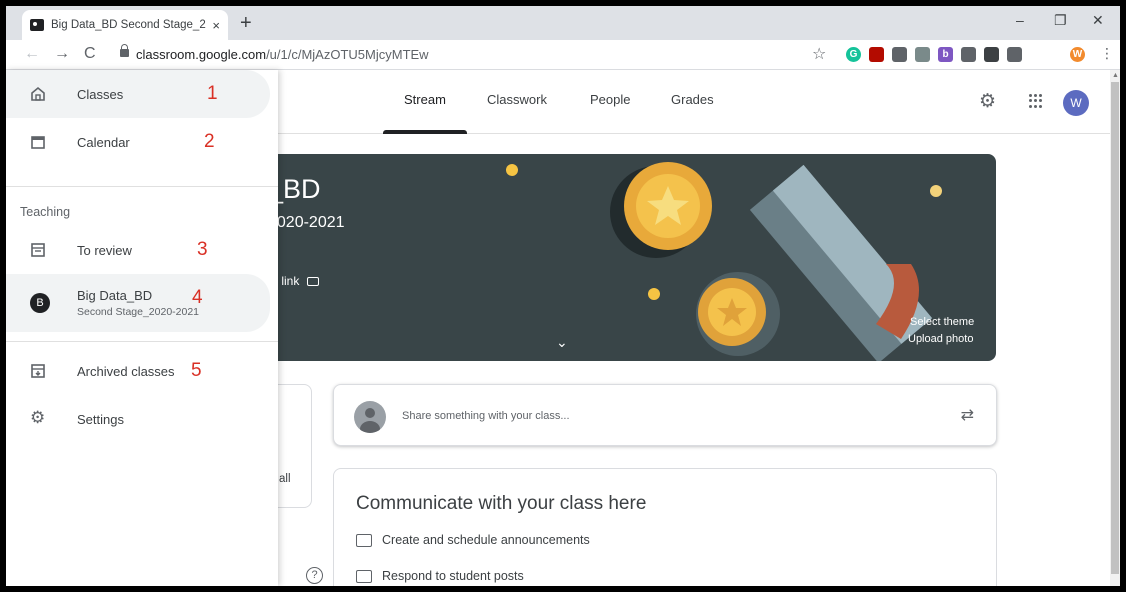 This screenshot has height=592, width=1126. What do you see at coordinates (312, 281) in the screenshot?
I see `video-camera-icon` at bounding box center [312, 281].